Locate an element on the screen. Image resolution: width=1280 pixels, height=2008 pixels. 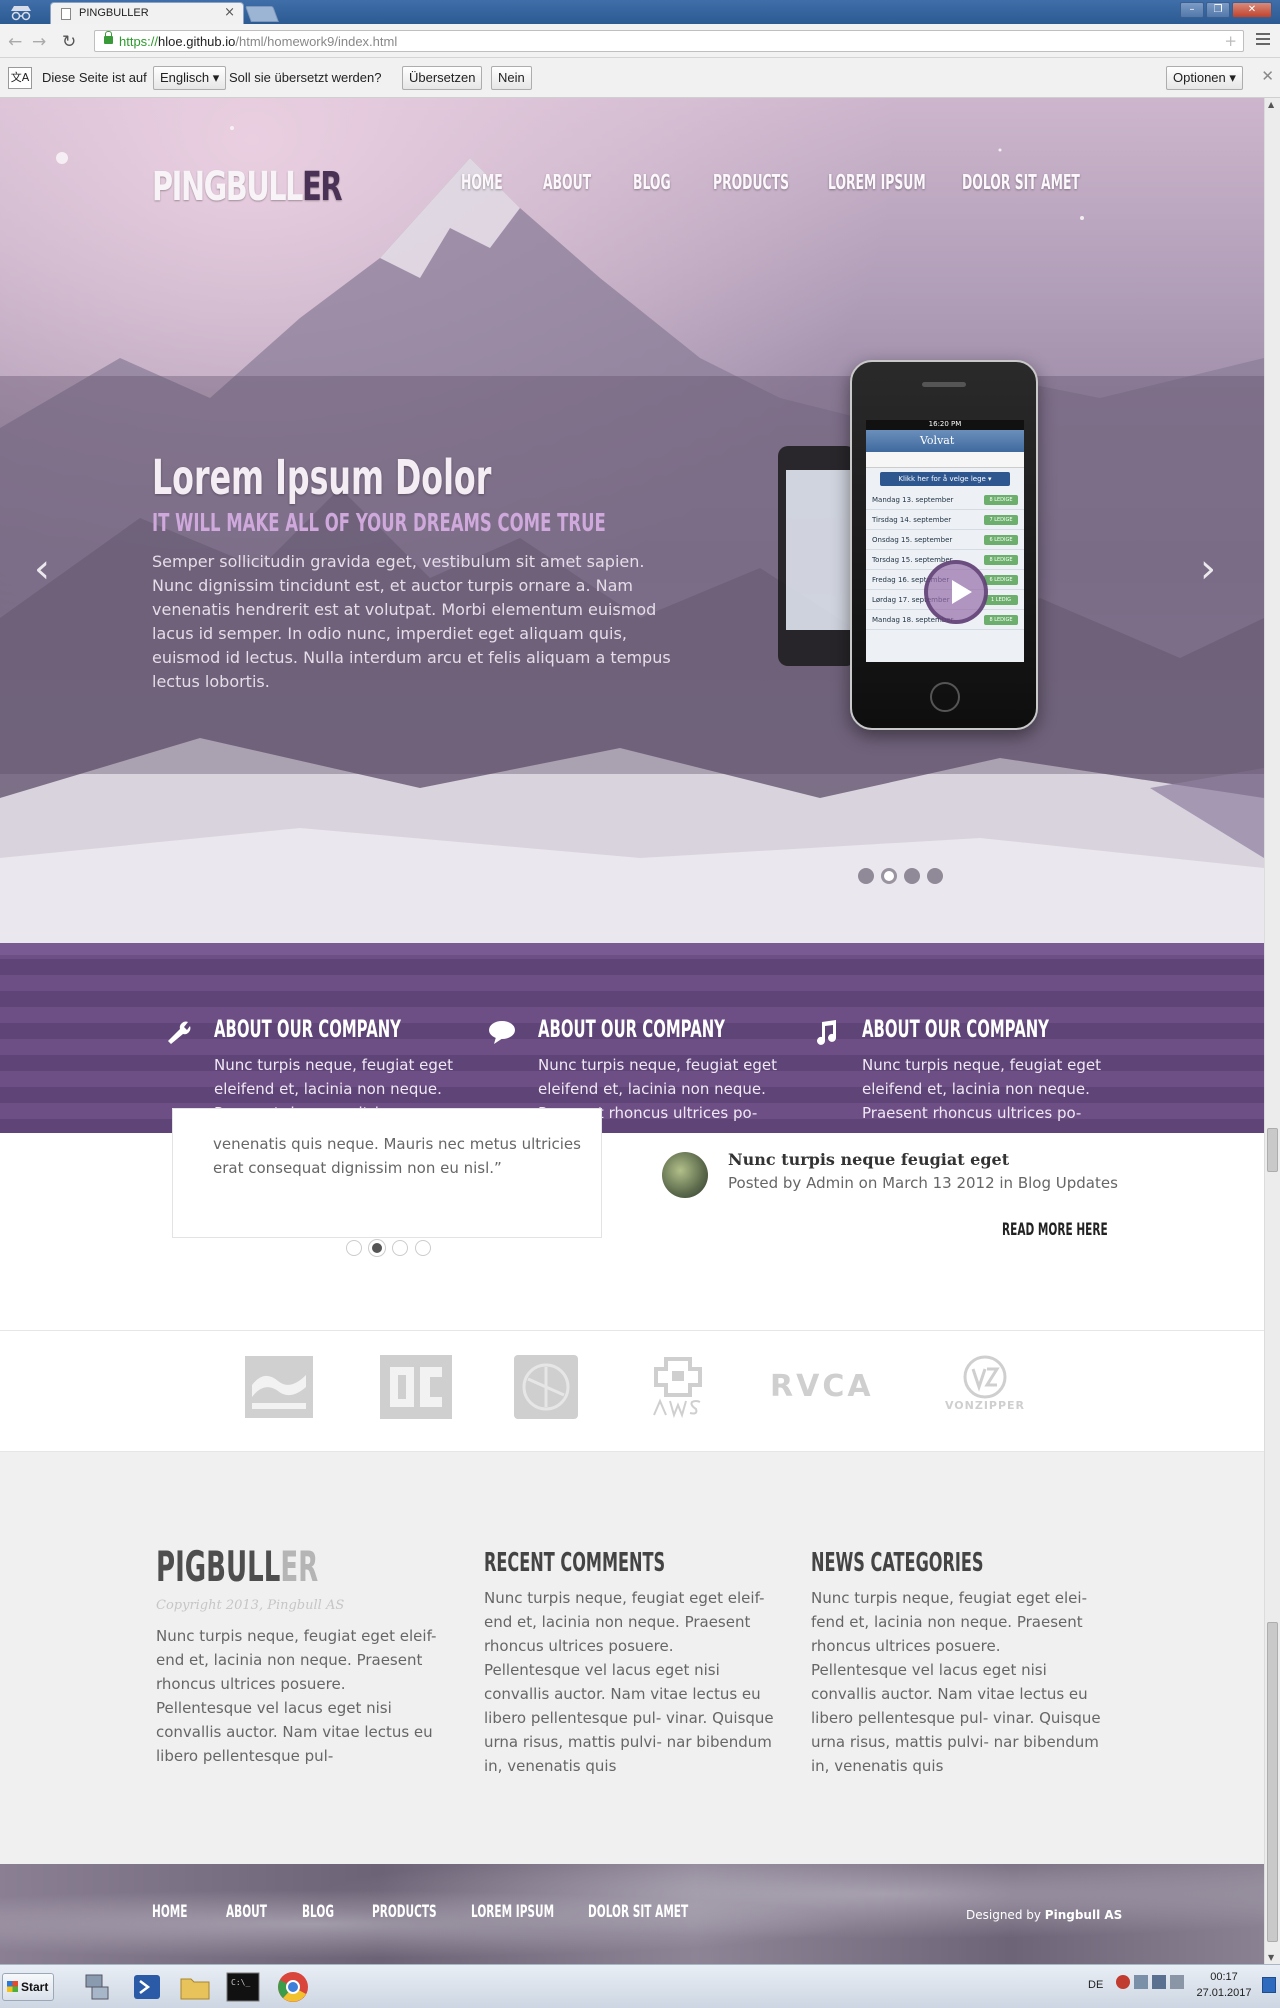
footer-nav-dolor-sit-amet: DOLOR SIT AMET is located at coordinates (638, 1912).